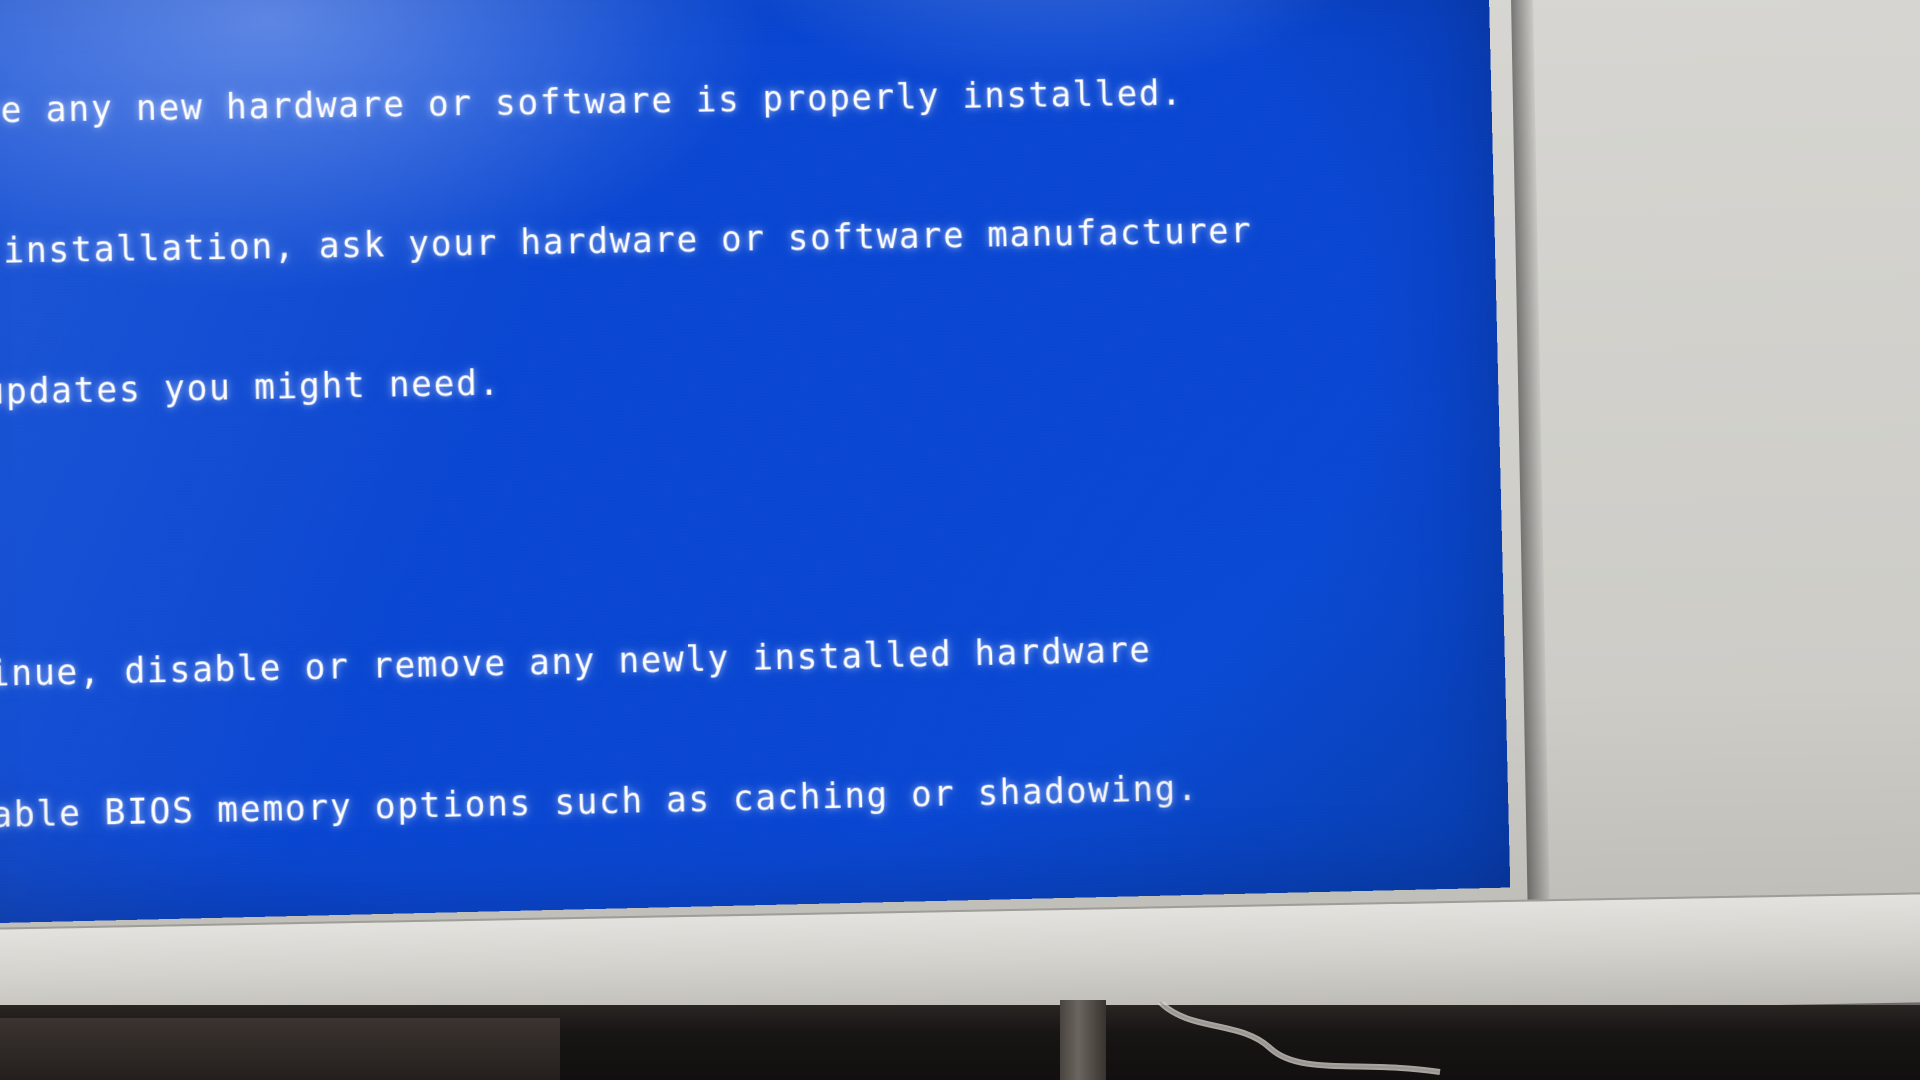  What do you see at coordinates (280, 1049) in the screenshot?
I see `desk-left-surface` at bounding box center [280, 1049].